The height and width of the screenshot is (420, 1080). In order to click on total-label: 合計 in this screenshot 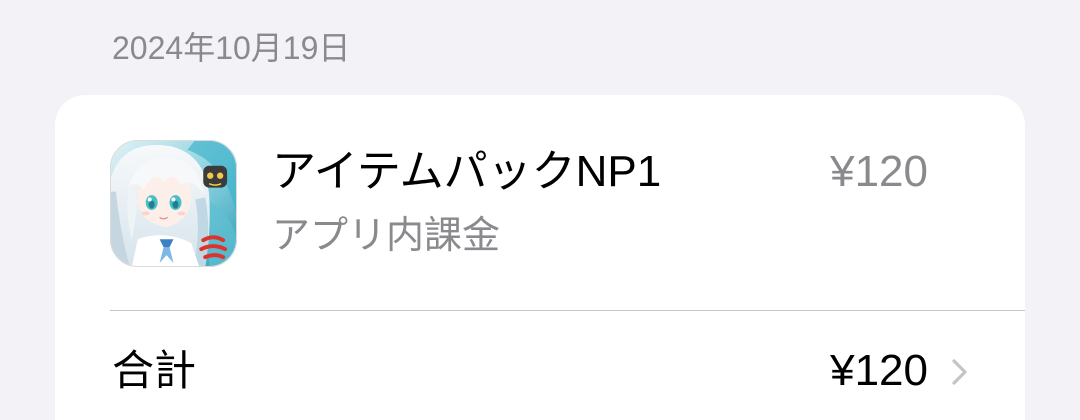, I will do `click(154, 370)`.